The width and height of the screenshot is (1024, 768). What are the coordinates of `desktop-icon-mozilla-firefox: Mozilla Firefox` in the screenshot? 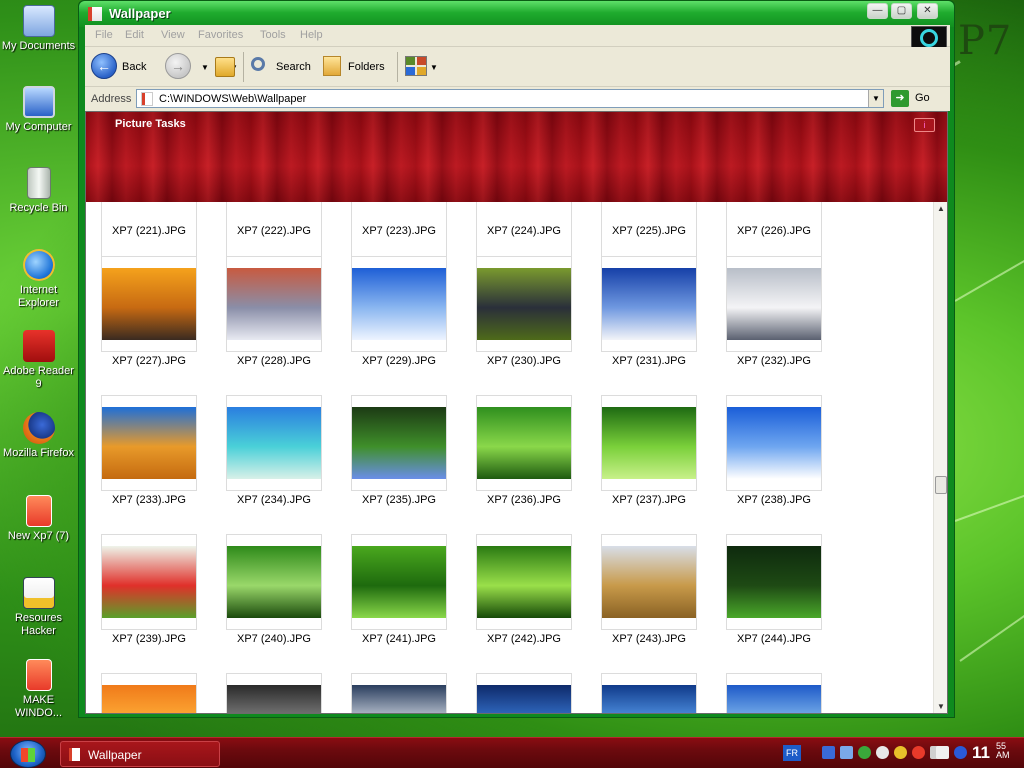 It's located at (38, 436).